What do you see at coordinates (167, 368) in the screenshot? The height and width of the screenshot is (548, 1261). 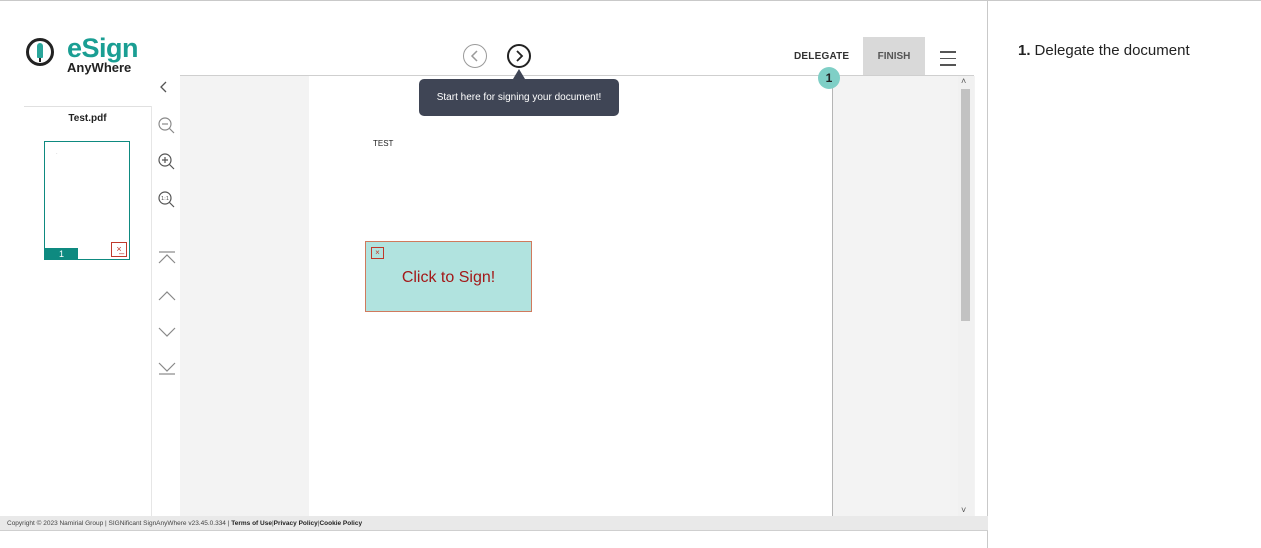 I see `last-page-icon` at bounding box center [167, 368].